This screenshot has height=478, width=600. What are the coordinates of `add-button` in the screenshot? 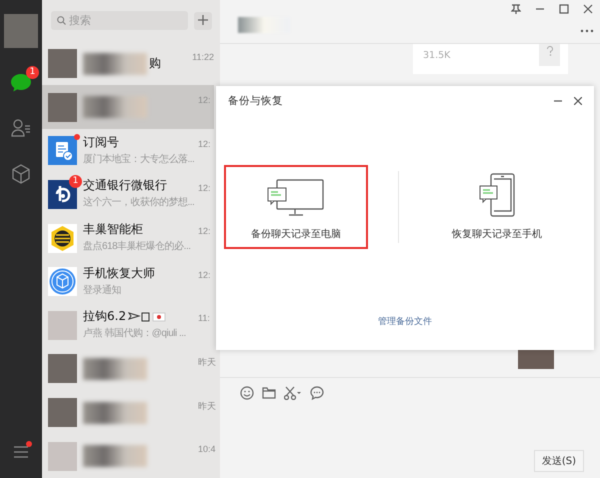 It's located at (203, 21).